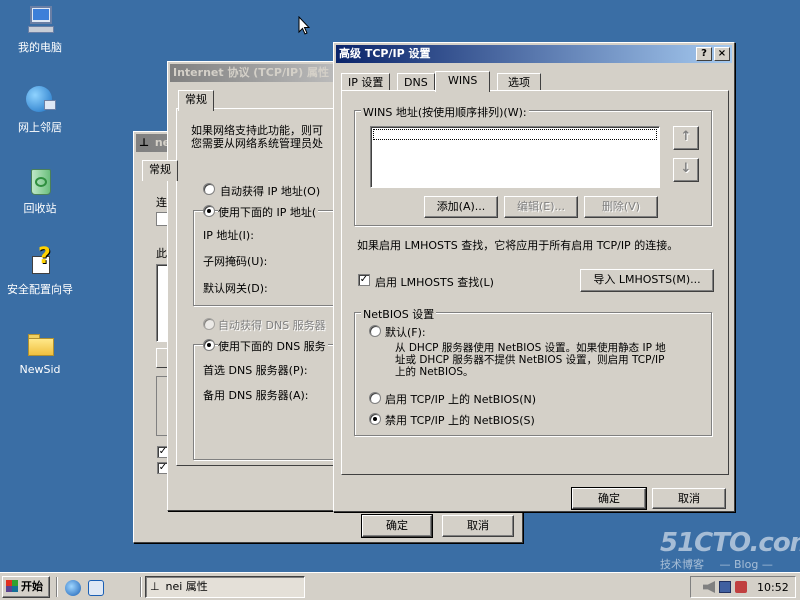  I want to click on manual-ip-radio, so click(209, 211).